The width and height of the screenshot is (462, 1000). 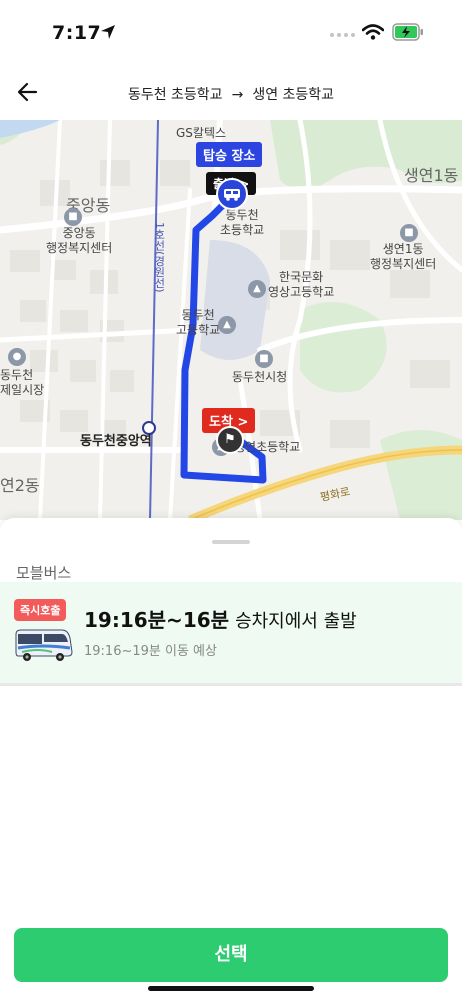 What do you see at coordinates (17, 357) in the screenshot?
I see `market-icon: ●` at bounding box center [17, 357].